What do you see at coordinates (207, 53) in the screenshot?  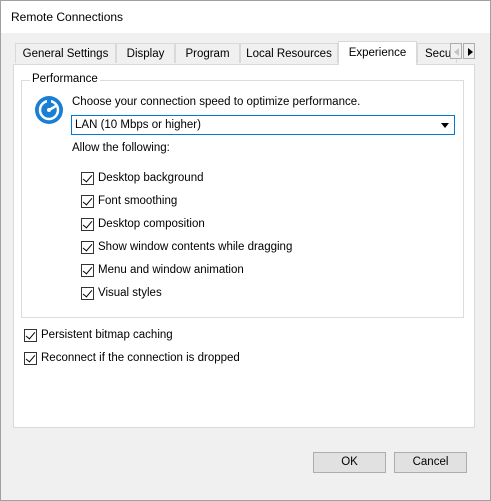 I see `tab-program: Program` at bounding box center [207, 53].